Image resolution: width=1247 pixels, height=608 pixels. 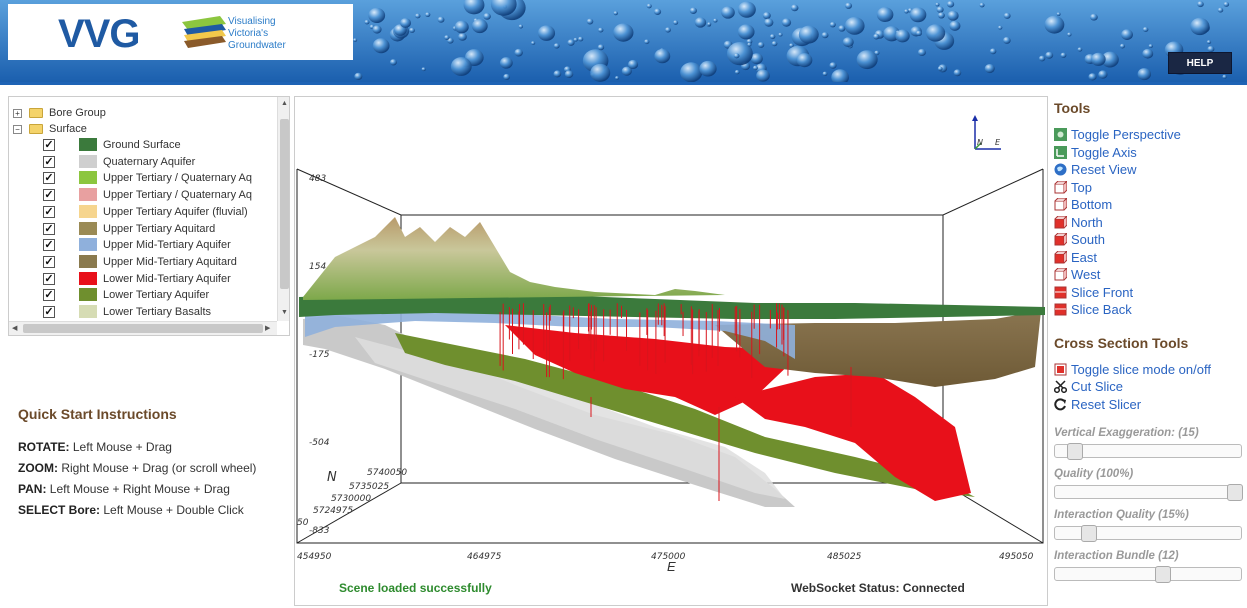 What do you see at coordinates (1116, 556) in the screenshot?
I see `slider-label: Interaction Bundle (12)` at bounding box center [1116, 556].